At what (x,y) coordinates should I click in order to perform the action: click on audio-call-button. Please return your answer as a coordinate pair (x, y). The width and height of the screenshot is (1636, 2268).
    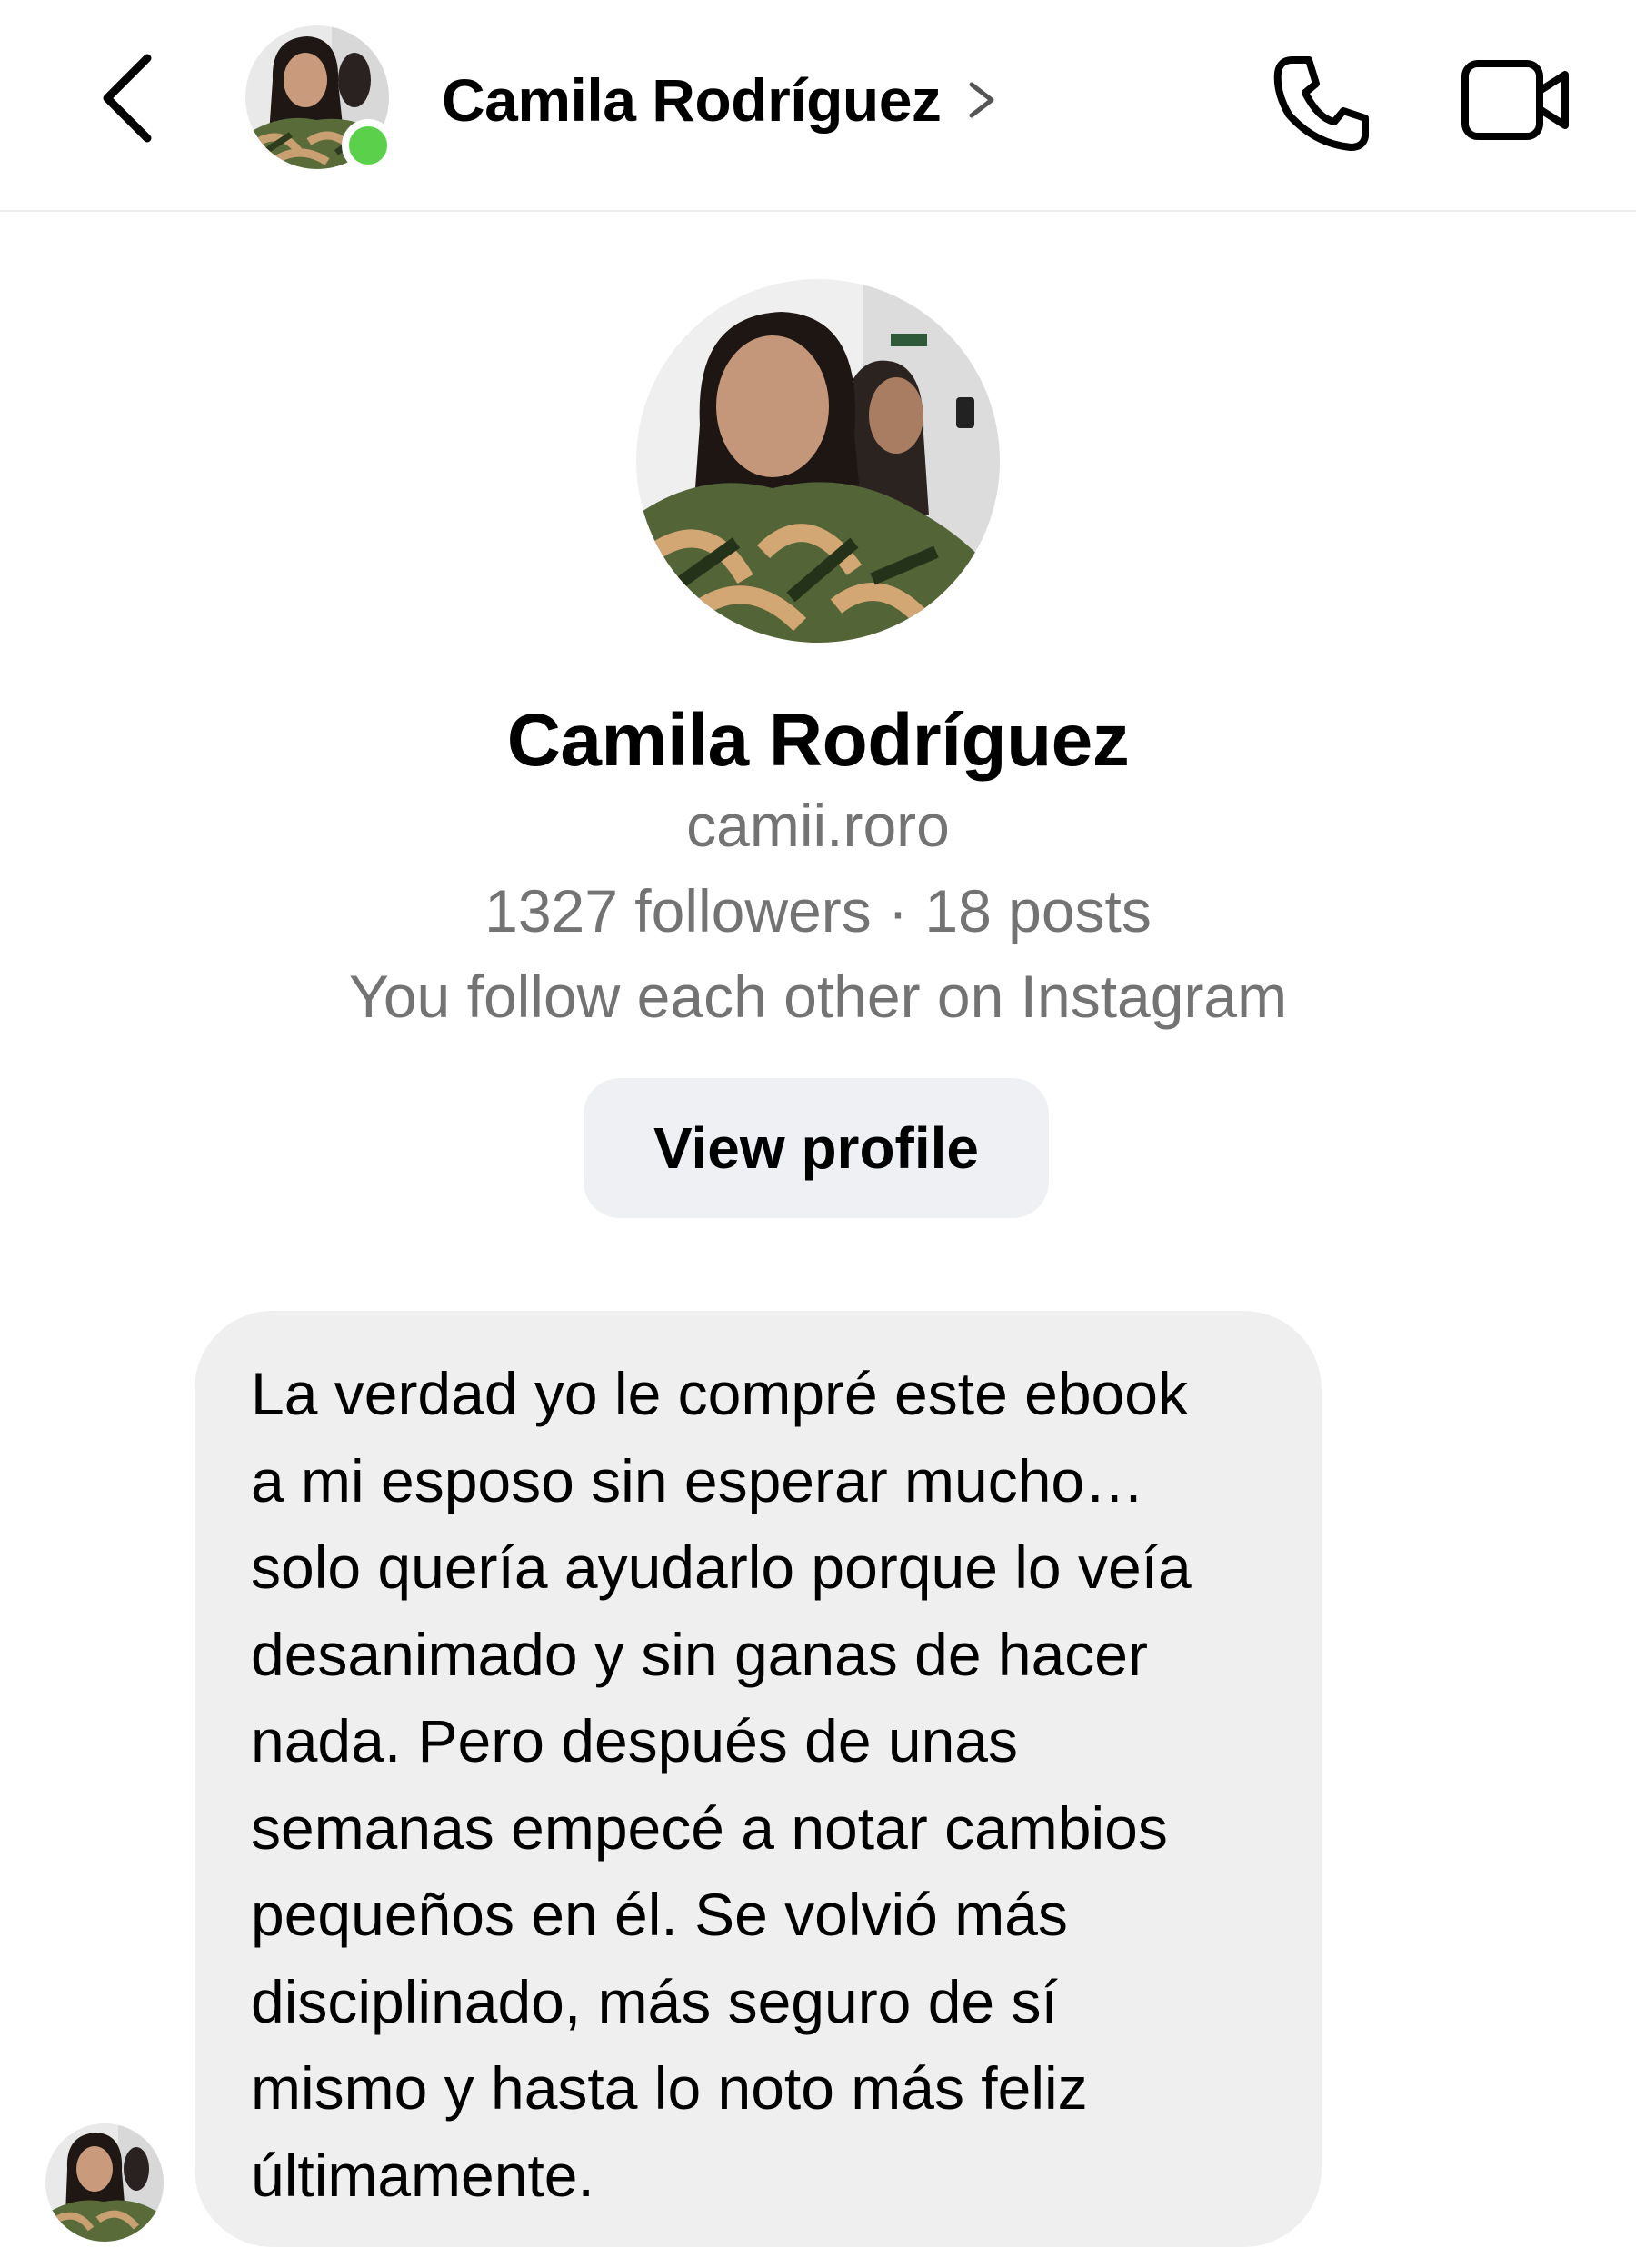
    Looking at the image, I should click on (1322, 103).